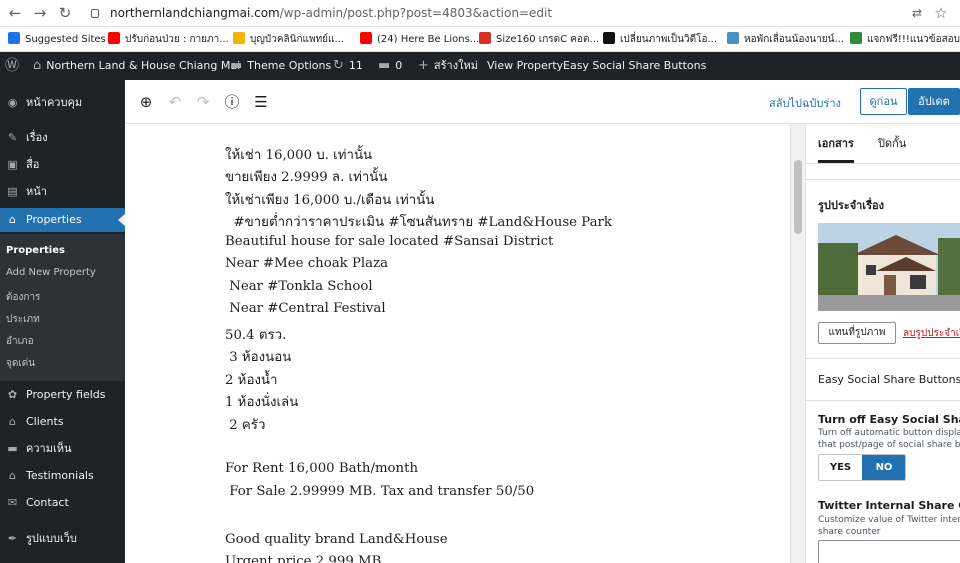  I want to click on pin-icon: ✎, so click(12, 137).